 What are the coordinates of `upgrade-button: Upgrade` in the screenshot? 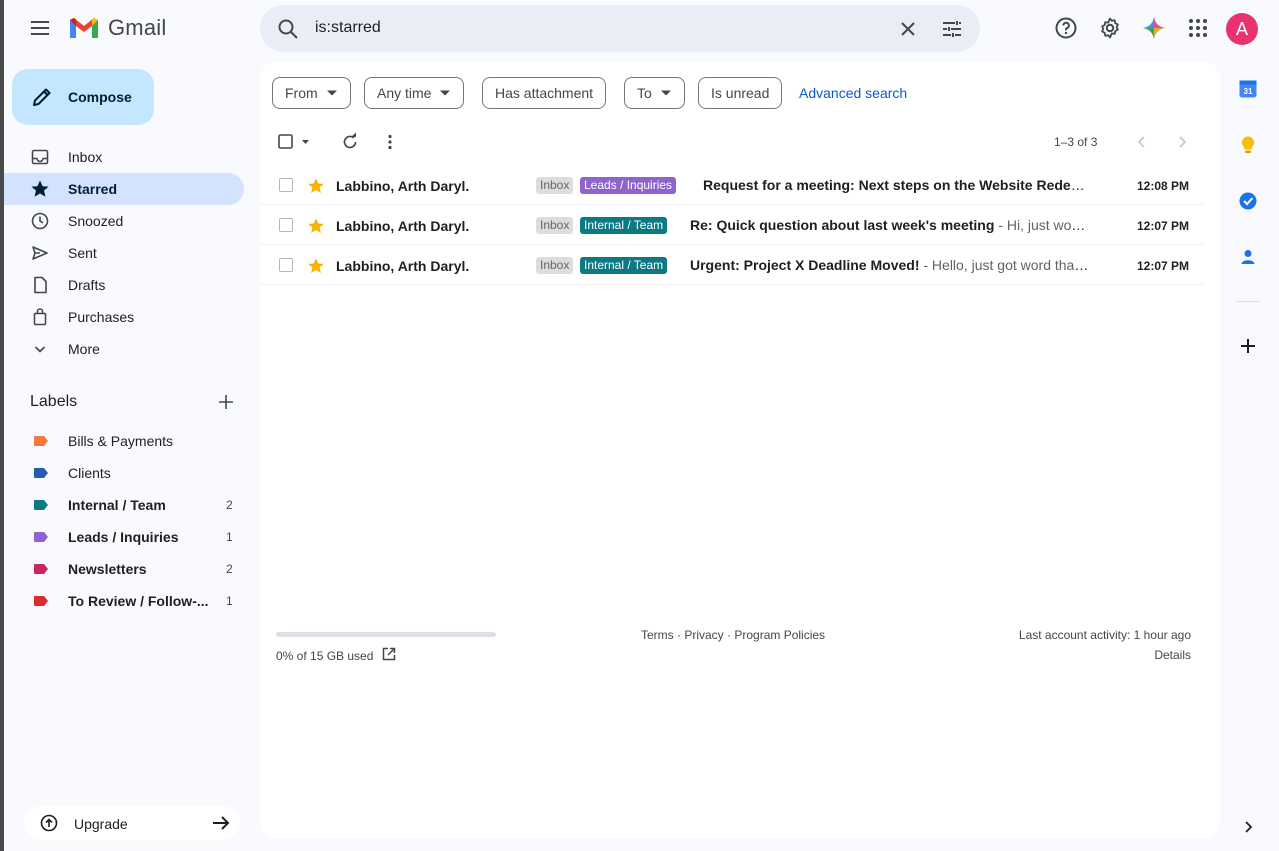 It's located at (132, 823).